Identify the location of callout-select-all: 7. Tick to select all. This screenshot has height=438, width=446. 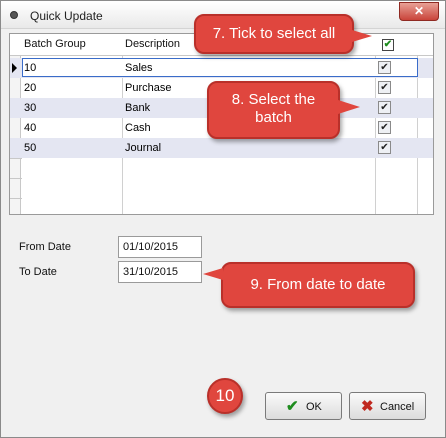
(274, 34).